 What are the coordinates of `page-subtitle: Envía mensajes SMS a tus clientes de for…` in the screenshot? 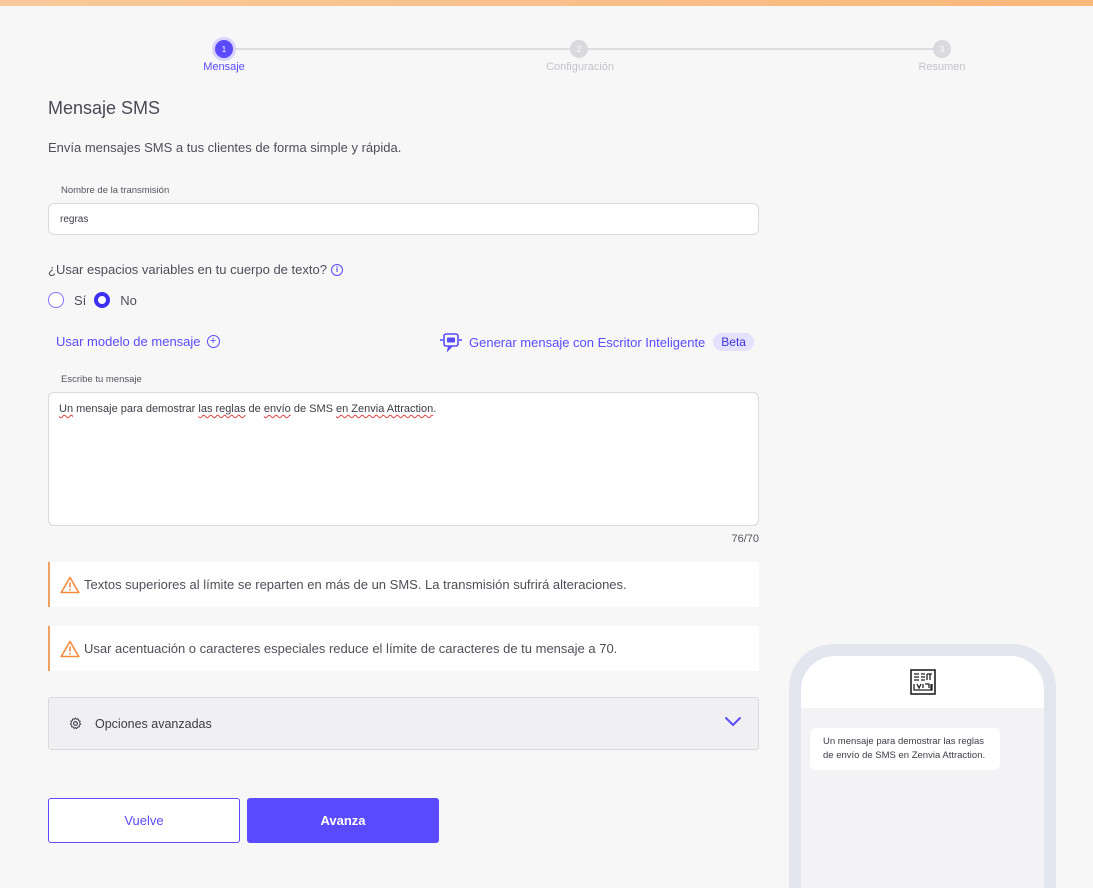 It's located at (225, 147).